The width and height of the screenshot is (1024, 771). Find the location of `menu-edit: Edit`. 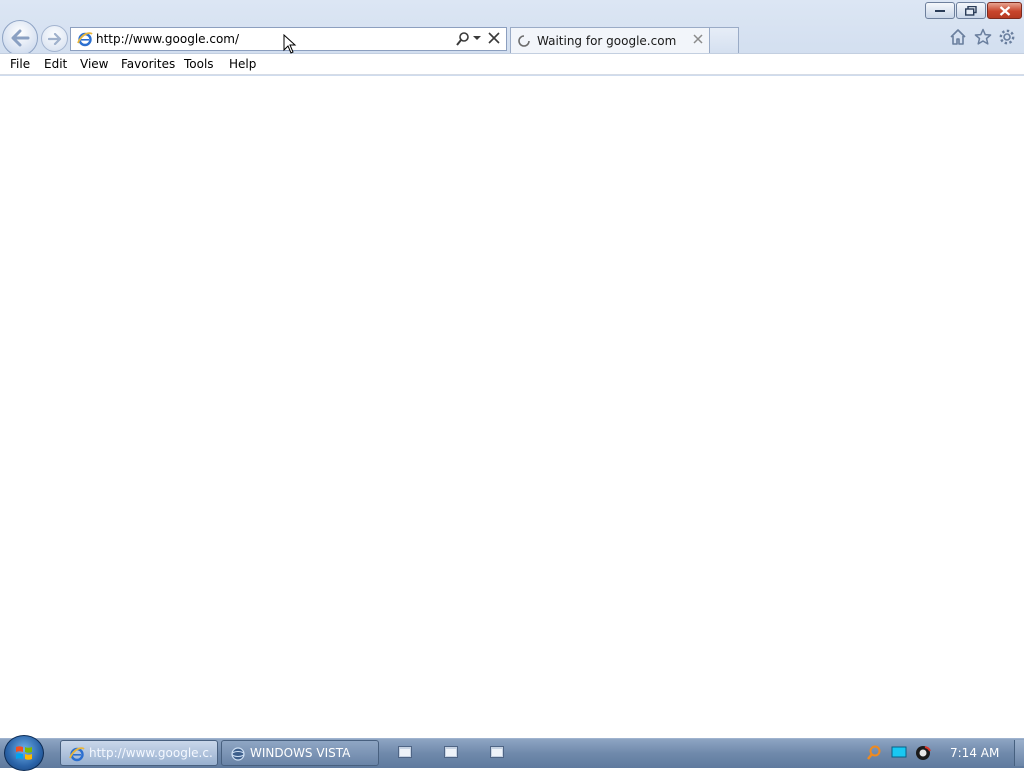

menu-edit: Edit is located at coordinates (55, 64).